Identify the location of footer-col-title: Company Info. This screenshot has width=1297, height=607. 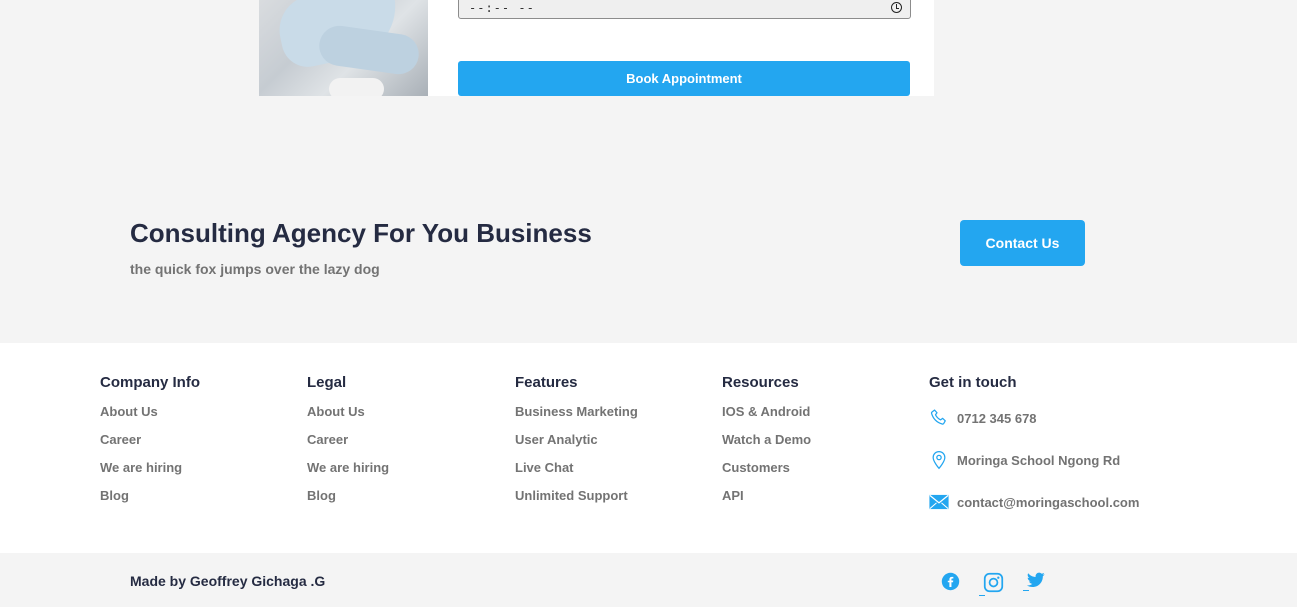
(150, 382).